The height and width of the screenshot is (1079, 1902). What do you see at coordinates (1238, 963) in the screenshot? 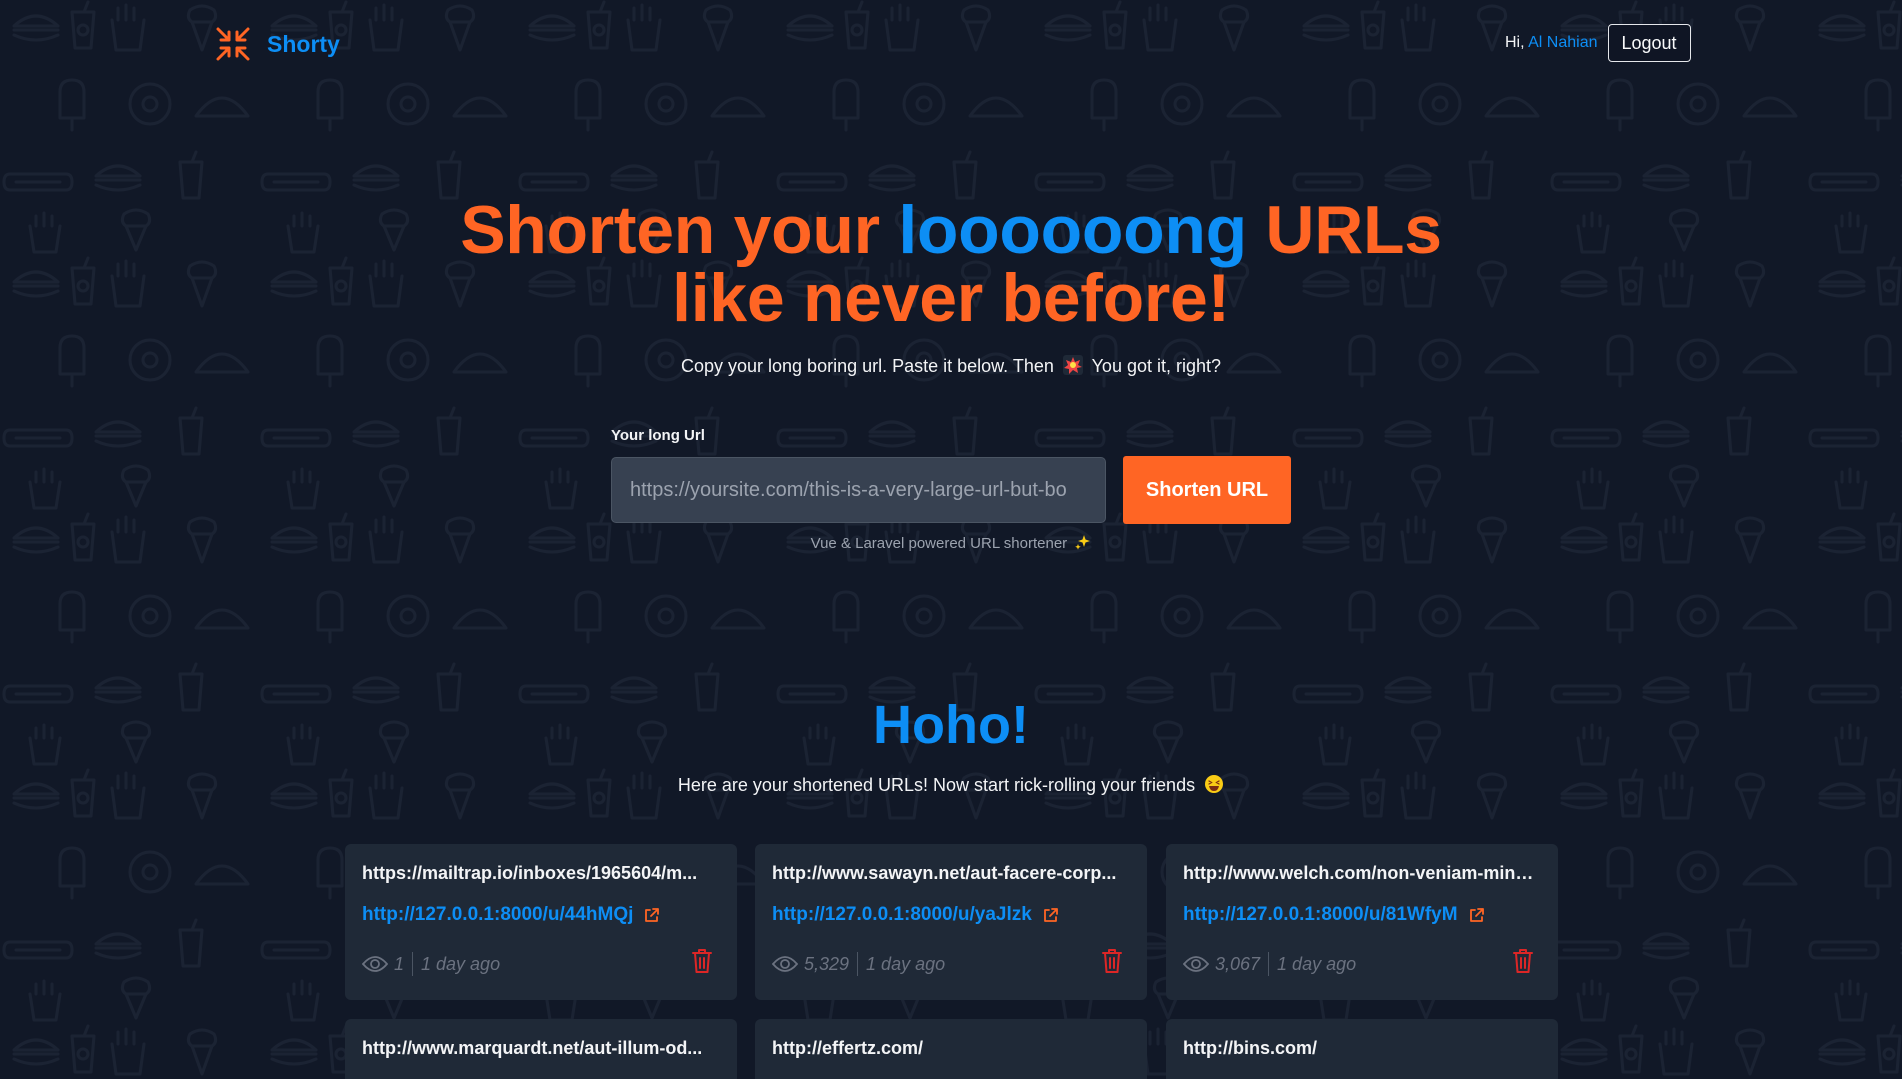
I see `view-count: 3,067` at bounding box center [1238, 963].